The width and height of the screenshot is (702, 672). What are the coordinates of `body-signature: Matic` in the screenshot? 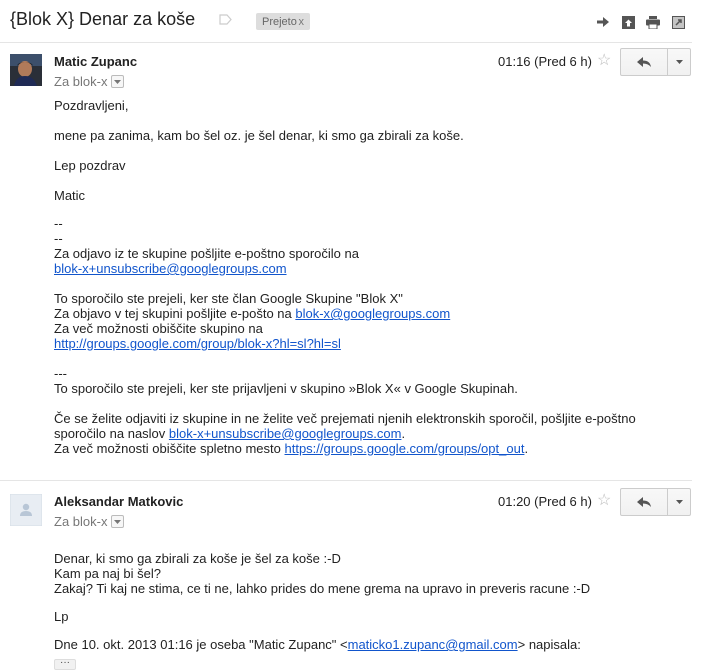 It's located at (70, 195).